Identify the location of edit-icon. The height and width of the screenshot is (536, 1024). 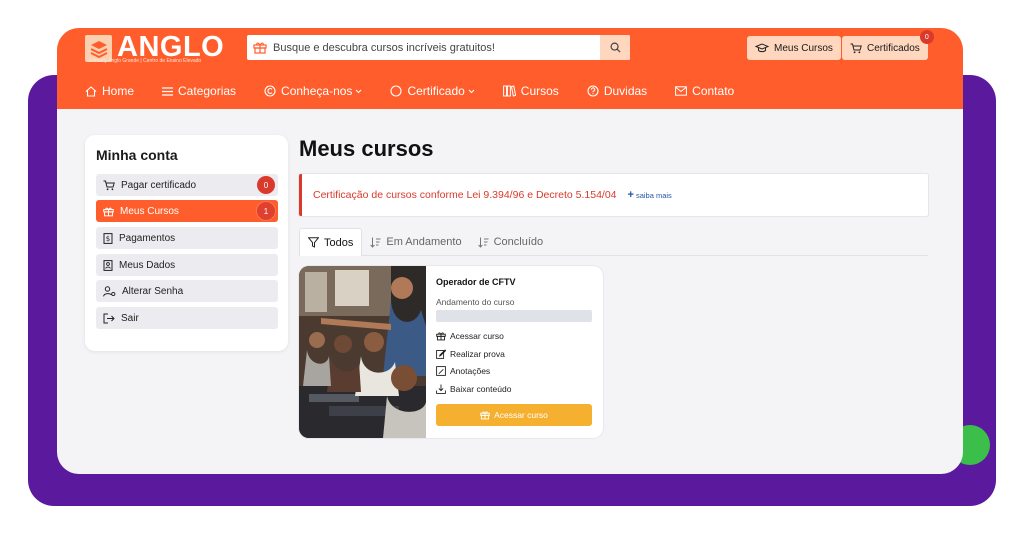
(441, 354).